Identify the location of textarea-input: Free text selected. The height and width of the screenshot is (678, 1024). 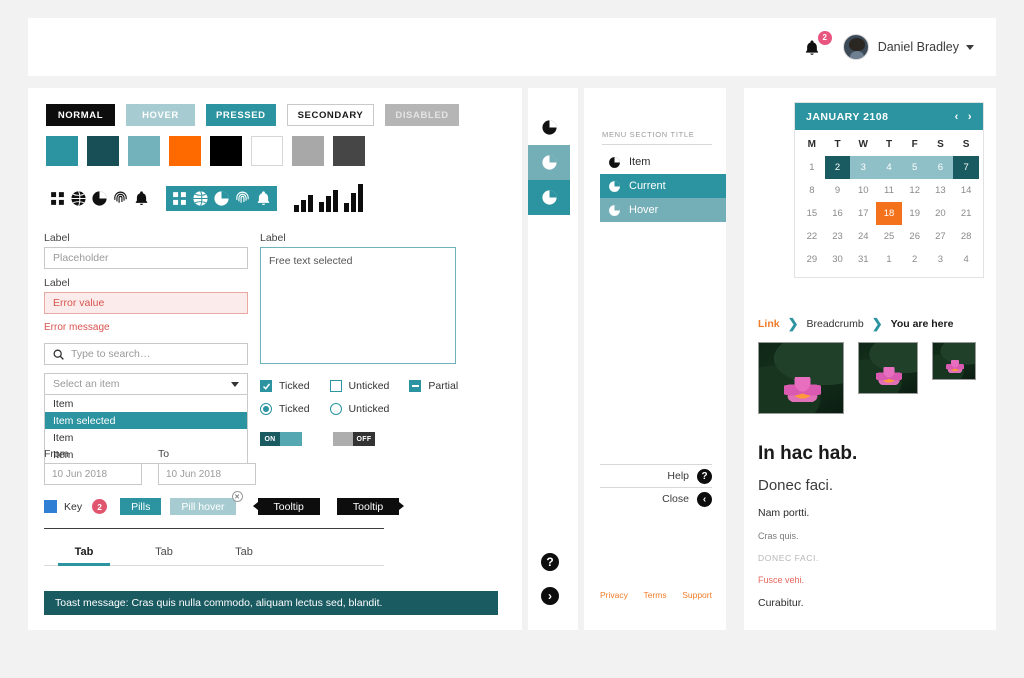
(358, 305).